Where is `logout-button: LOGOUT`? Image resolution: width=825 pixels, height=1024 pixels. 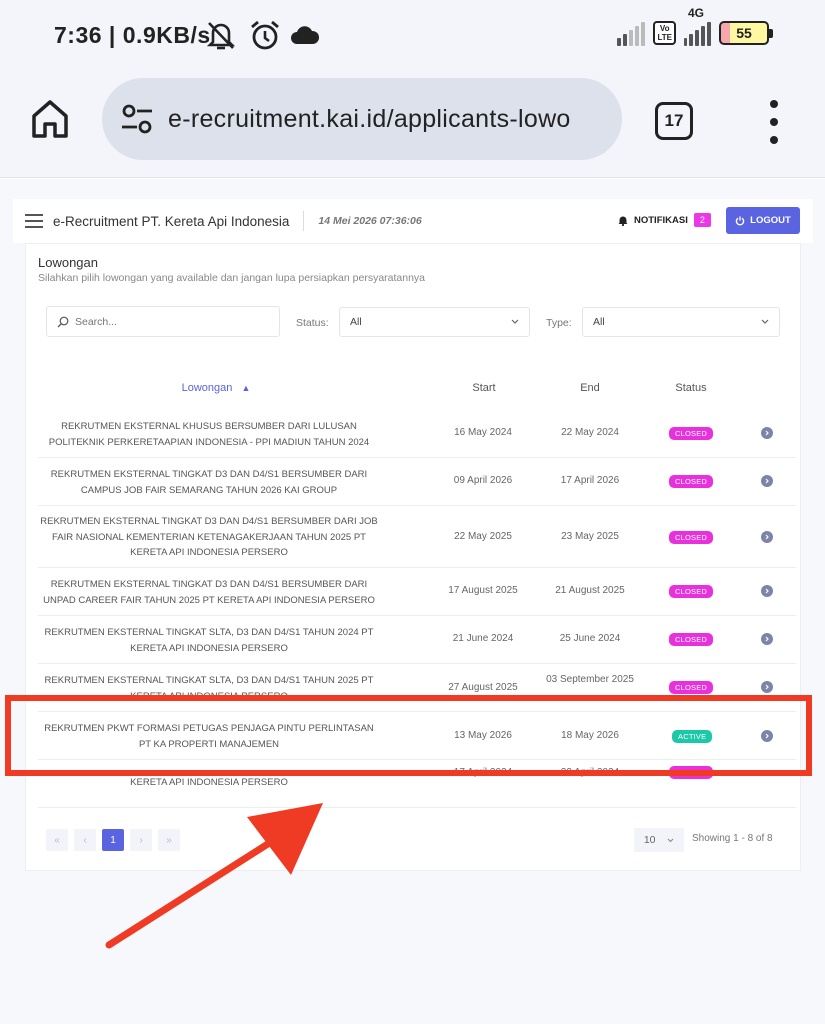 logout-button: LOGOUT is located at coordinates (763, 220).